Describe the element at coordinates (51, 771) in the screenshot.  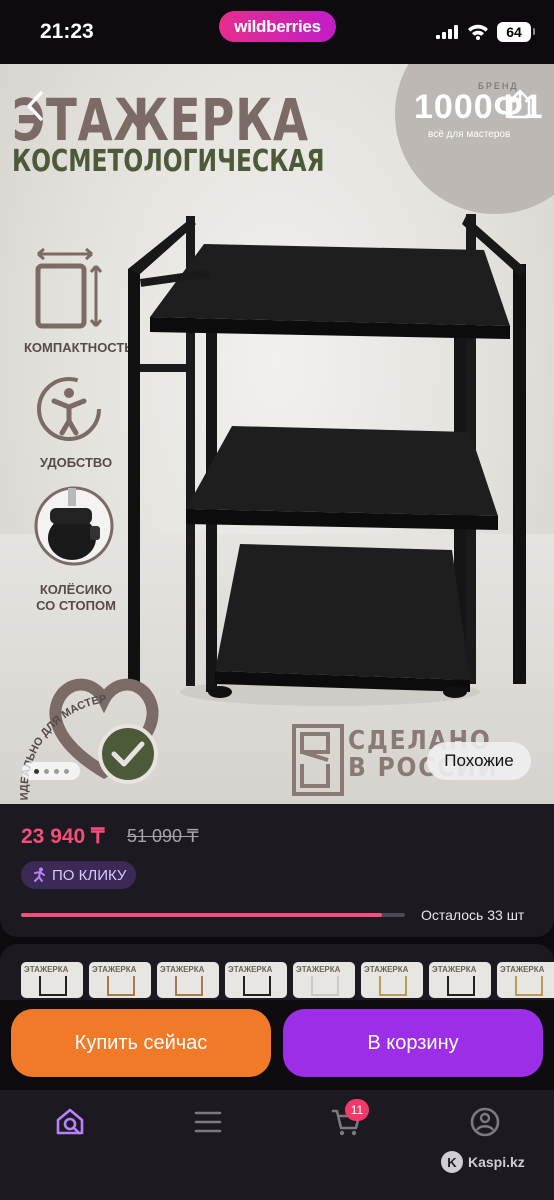
I see `carousel-dots` at that location.